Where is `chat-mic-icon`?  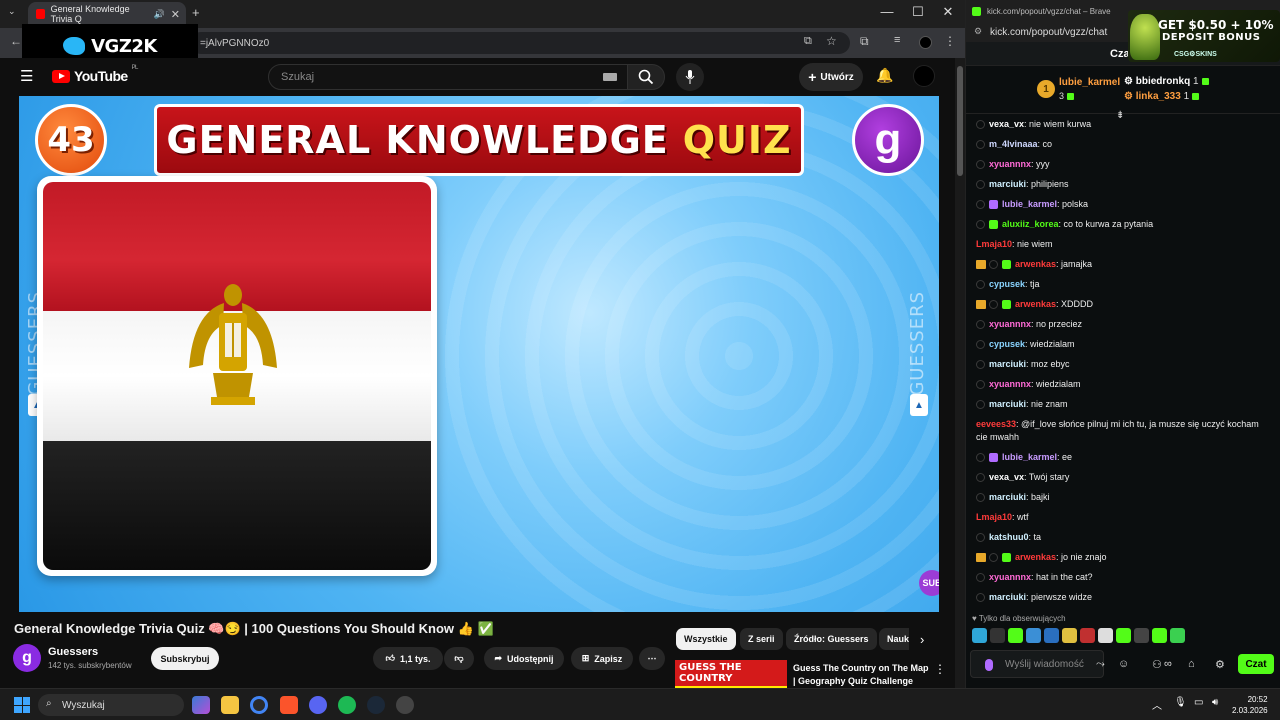 chat-mic-icon is located at coordinates (989, 665).